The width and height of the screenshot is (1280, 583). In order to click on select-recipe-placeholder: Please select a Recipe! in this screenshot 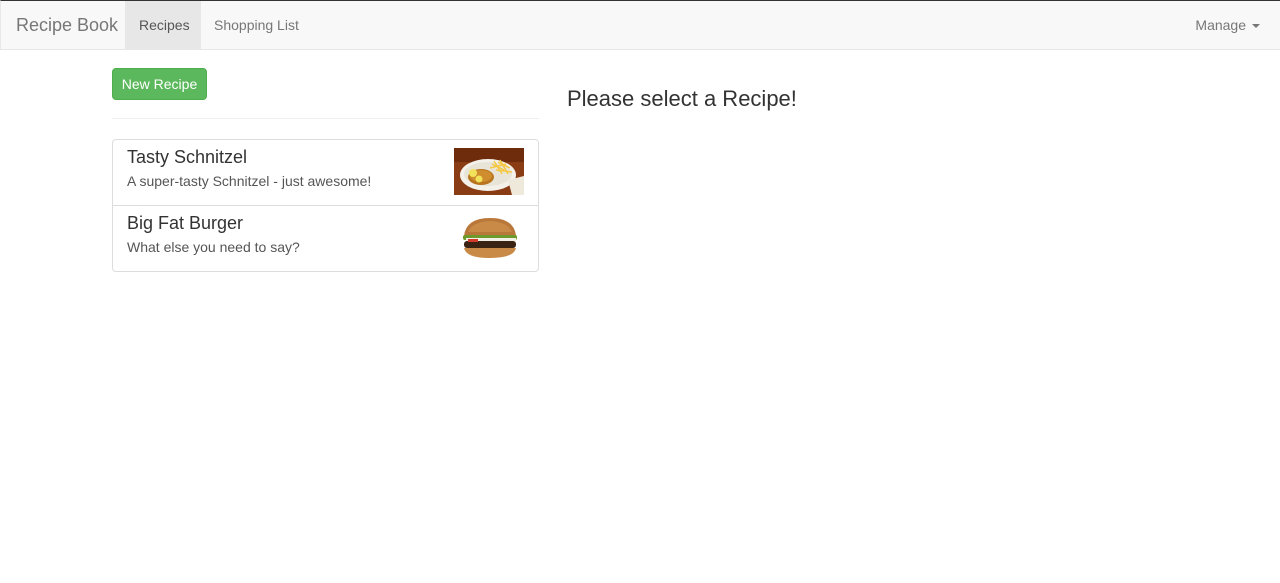, I will do `click(682, 98)`.